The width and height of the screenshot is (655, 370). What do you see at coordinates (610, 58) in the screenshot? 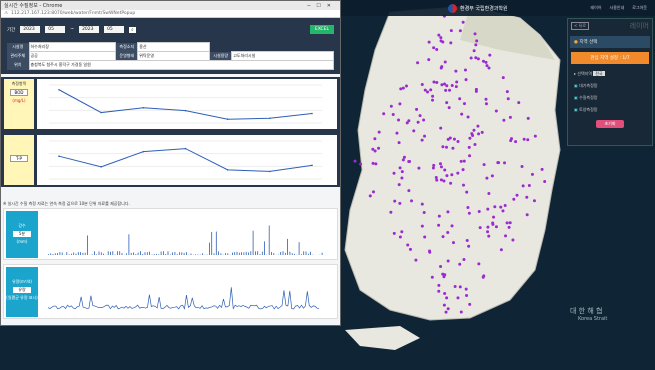
I see `region-setting-button: 관심 지역 설정 : 1/7` at bounding box center [610, 58].